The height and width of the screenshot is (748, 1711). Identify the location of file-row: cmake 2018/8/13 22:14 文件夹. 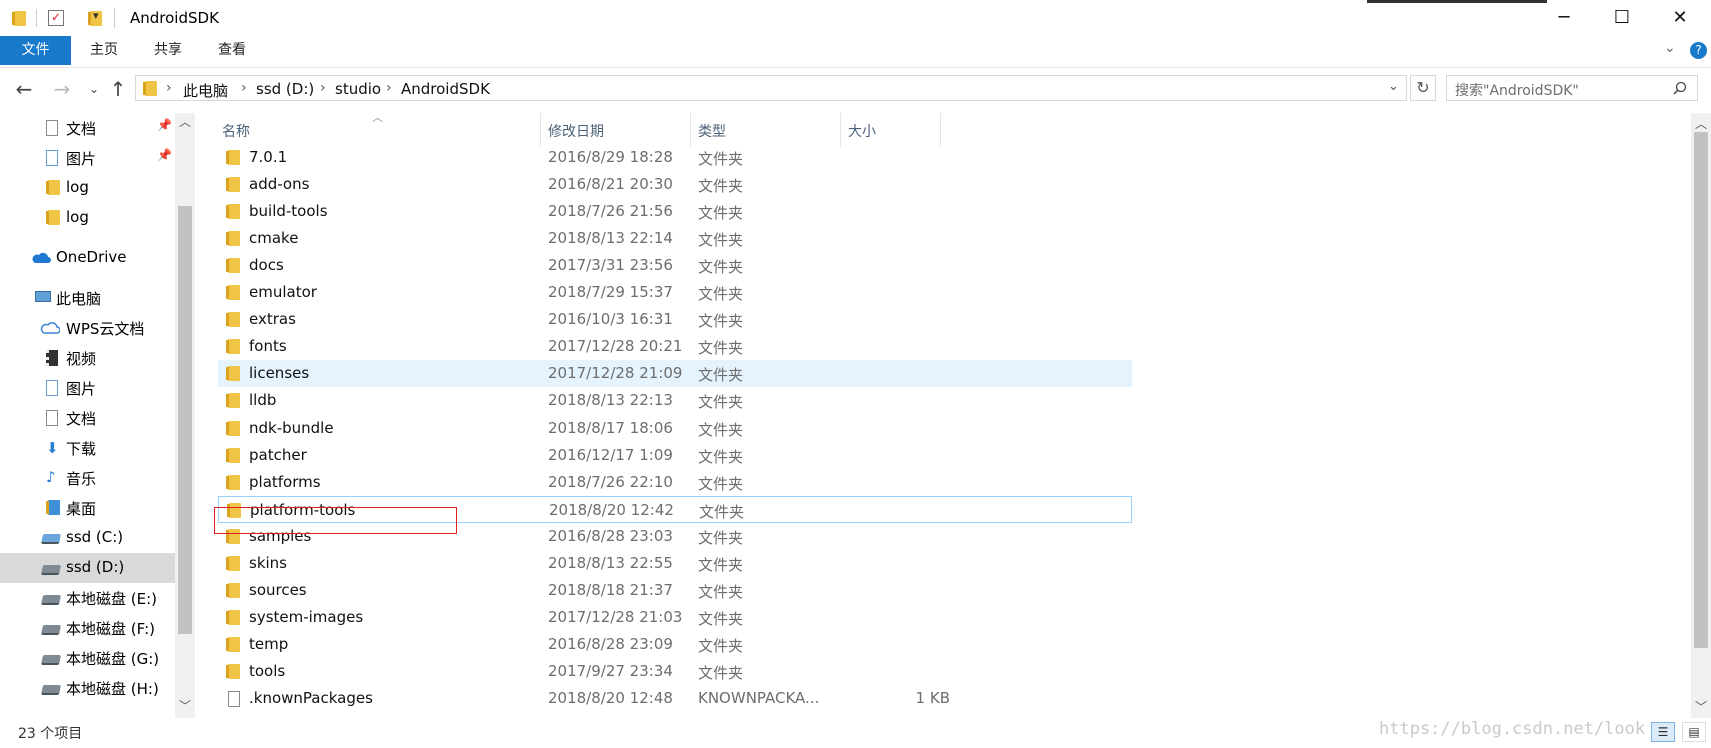
(675, 238).